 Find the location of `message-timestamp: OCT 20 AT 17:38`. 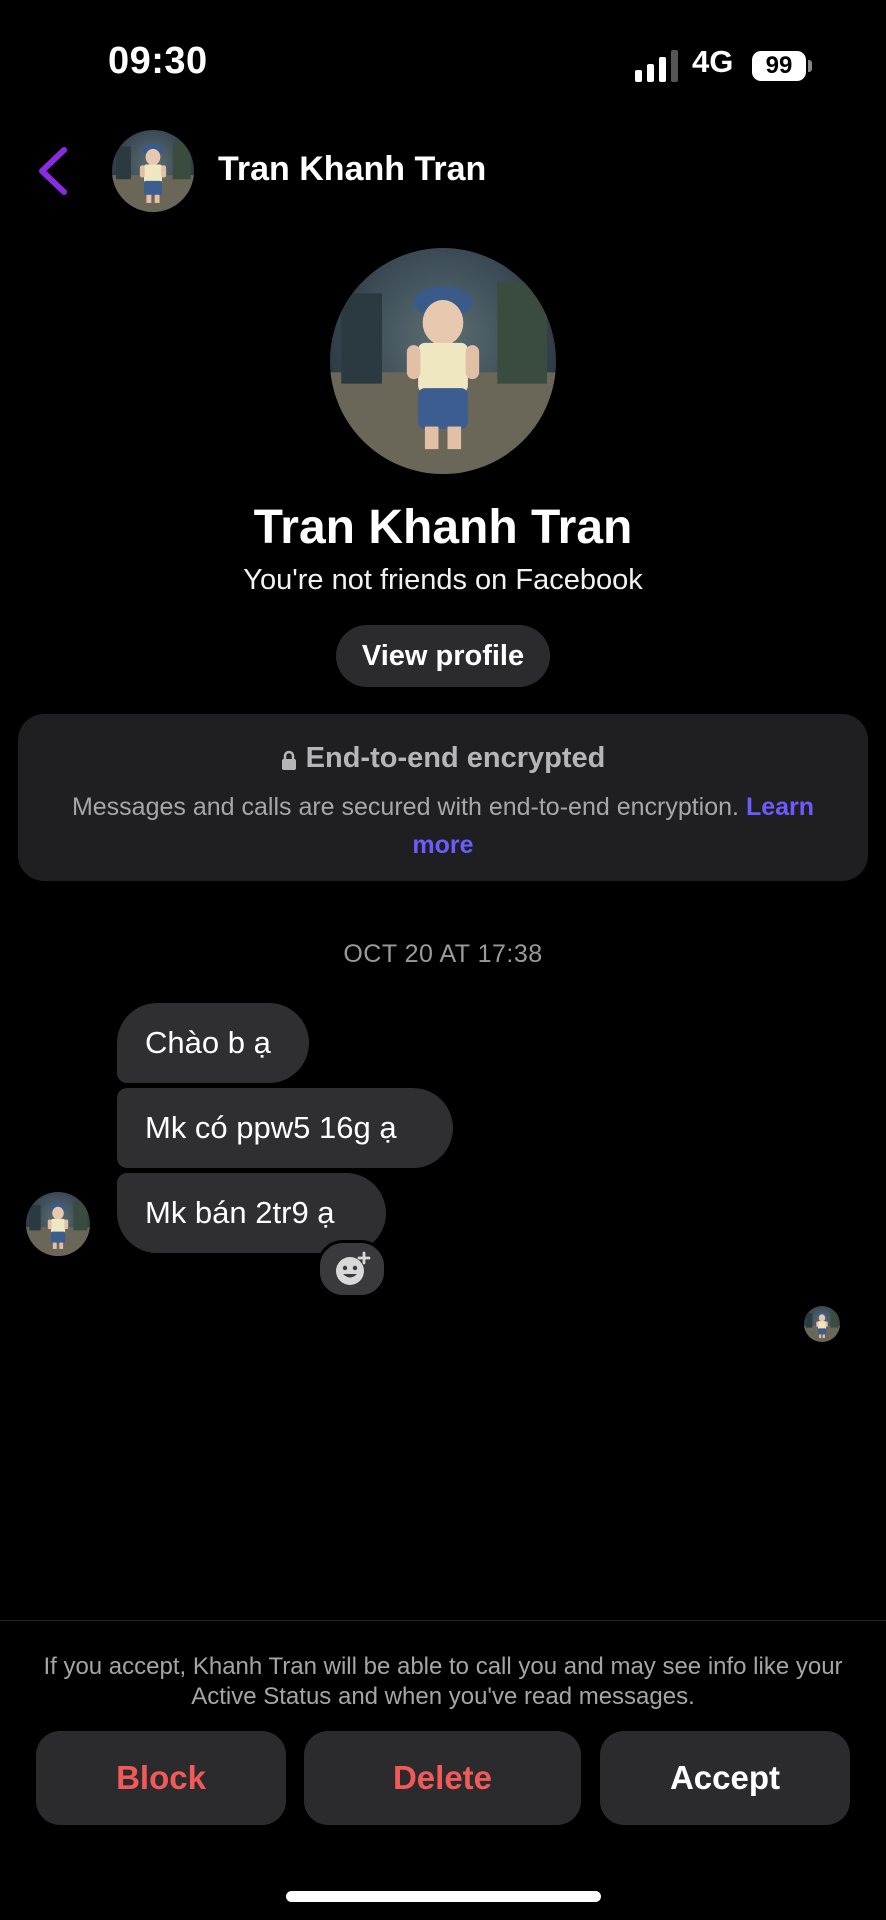

message-timestamp: OCT 20 AT 17:38 is located at coordinates (443, 954).